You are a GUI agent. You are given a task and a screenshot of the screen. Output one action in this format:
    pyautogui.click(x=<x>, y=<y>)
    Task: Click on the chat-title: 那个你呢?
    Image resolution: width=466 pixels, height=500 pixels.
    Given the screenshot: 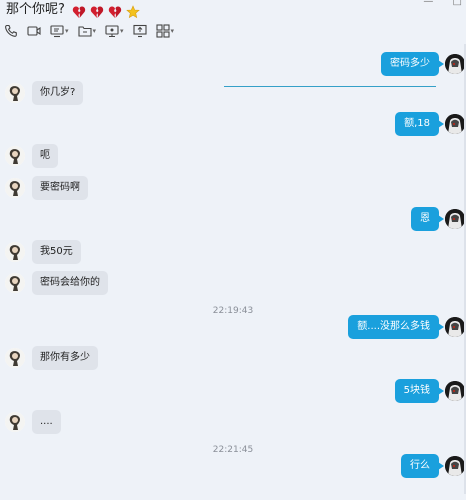 What is the action you would take?
    pyautogui.click(x=73, y=9)
    